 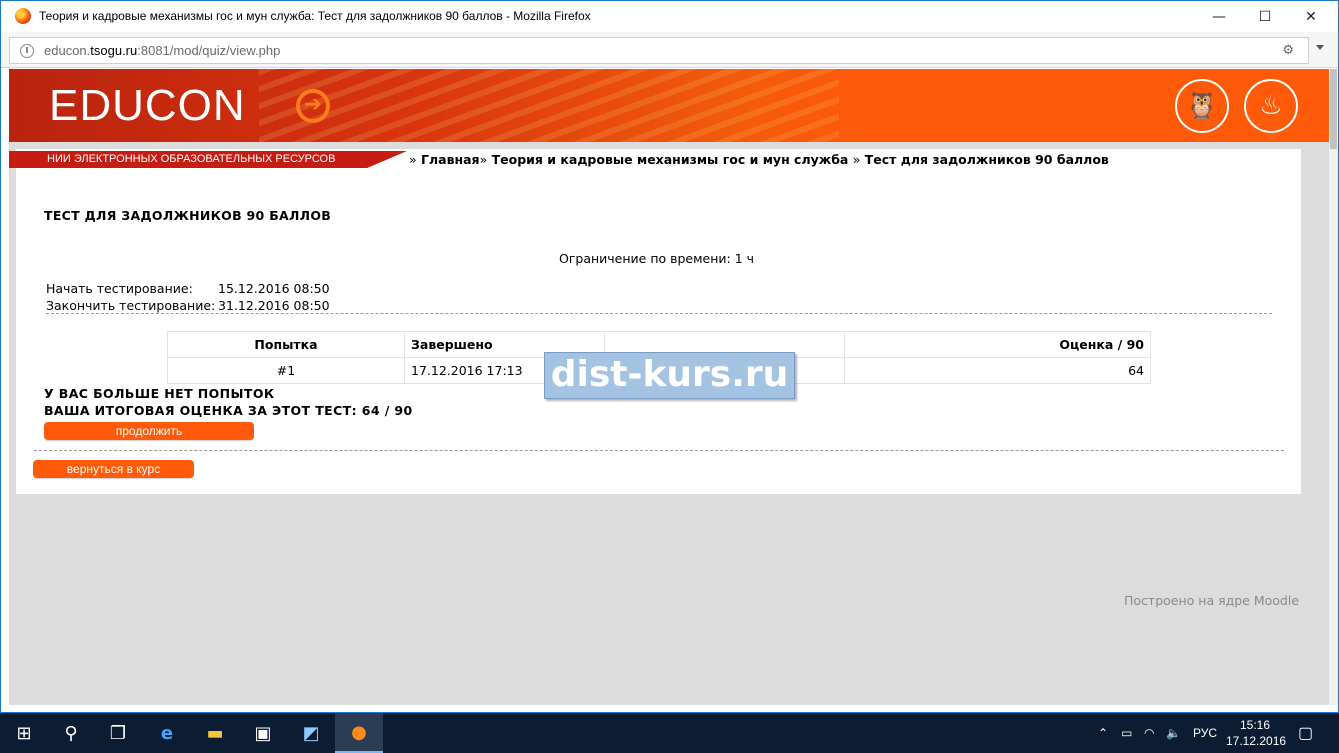 I want to click on edge-icon: e, so click(x=167, y=733).